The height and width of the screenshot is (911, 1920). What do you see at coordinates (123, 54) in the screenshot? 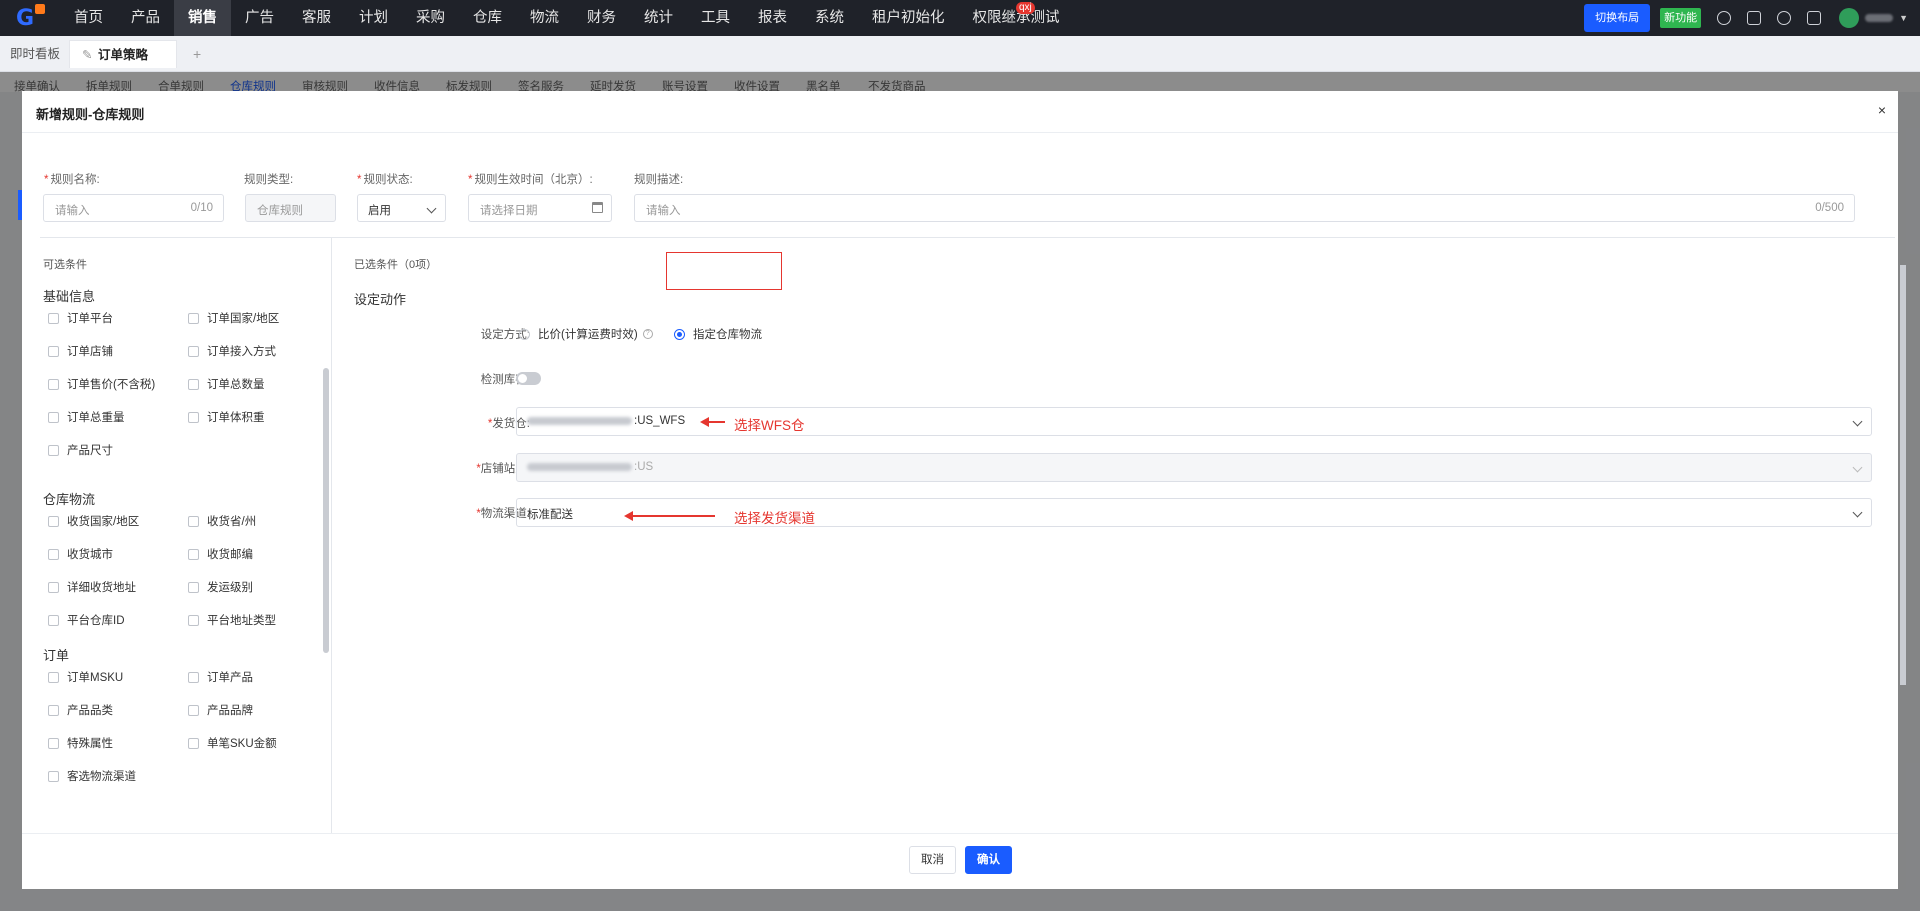
I see `tab-order-strategy: ✎ 订单策略` at bounding box center [123, 54].